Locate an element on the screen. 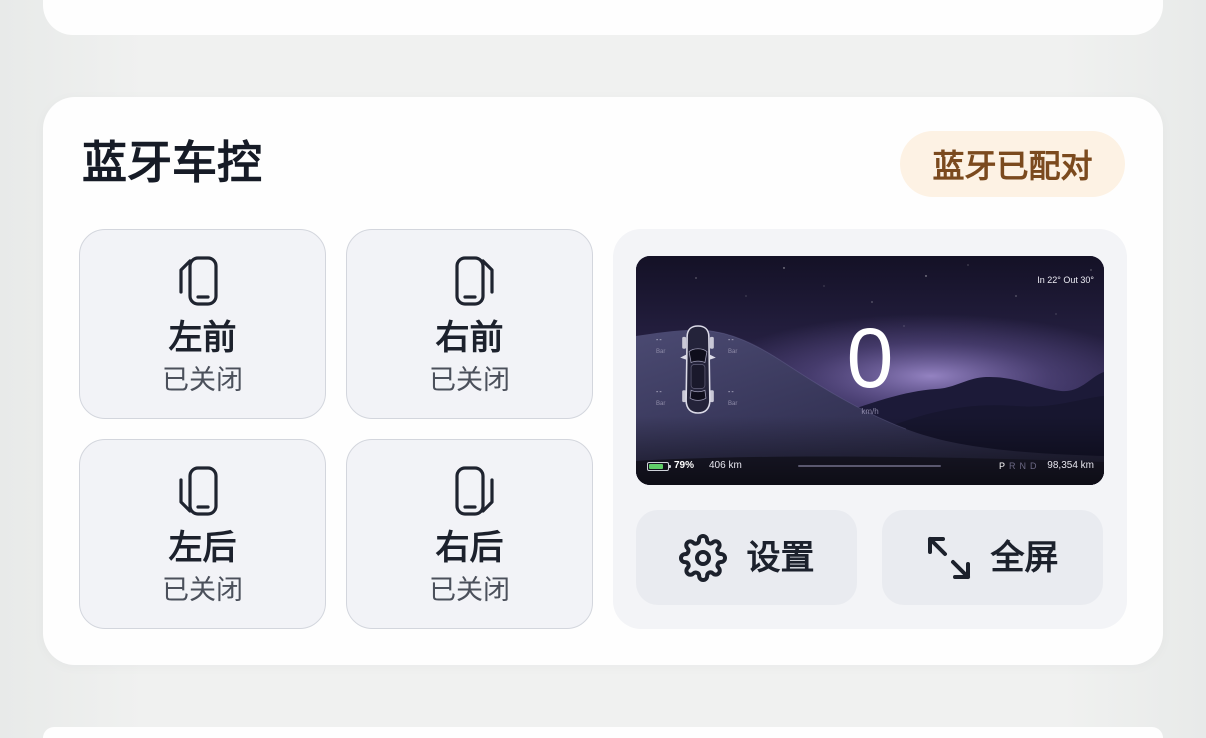 The height and width of the screenshot is (738, 1206). door-tile-front-left: 左前 已关闭 is located at coordinates (202, 324).